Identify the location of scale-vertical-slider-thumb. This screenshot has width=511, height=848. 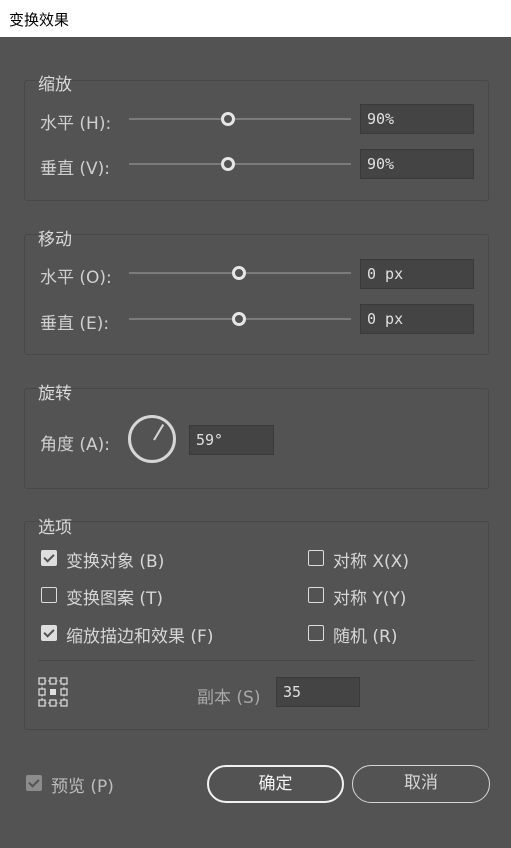
(228, 164).